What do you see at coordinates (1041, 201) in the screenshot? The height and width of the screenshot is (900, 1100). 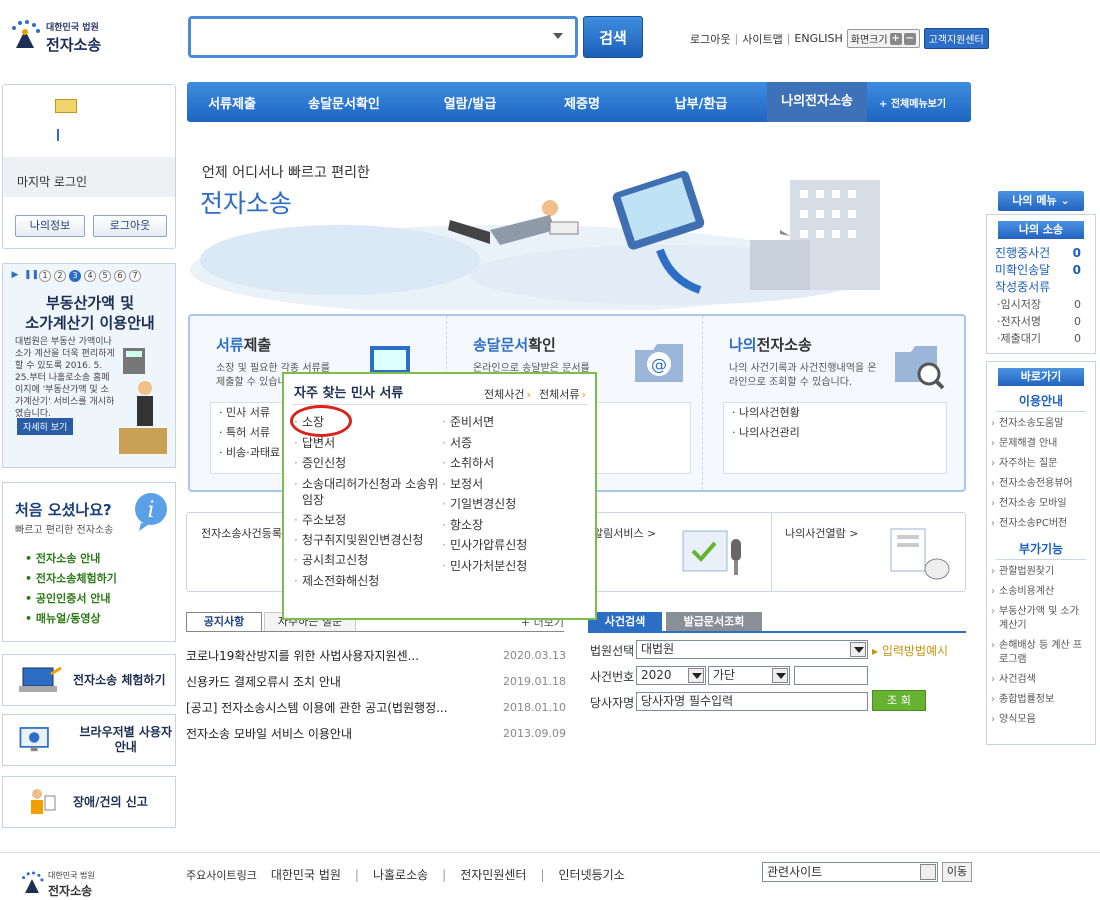 I see `my-menu-button: 나의 메뉴 ⌄` at bounding box center [1041, 201].